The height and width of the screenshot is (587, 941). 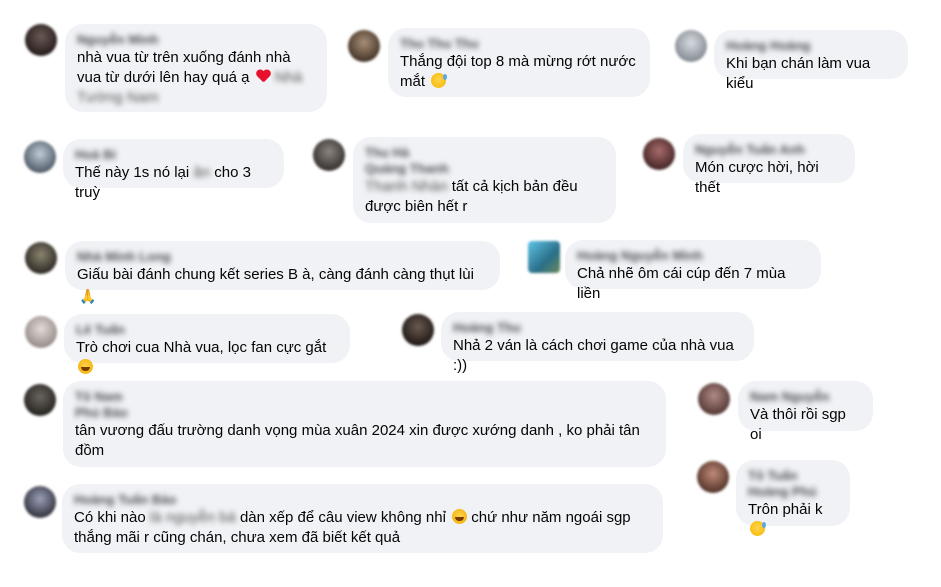 I want to click on commenter-name-line-2: Hoàng Phú, so click(x=782, y=491).